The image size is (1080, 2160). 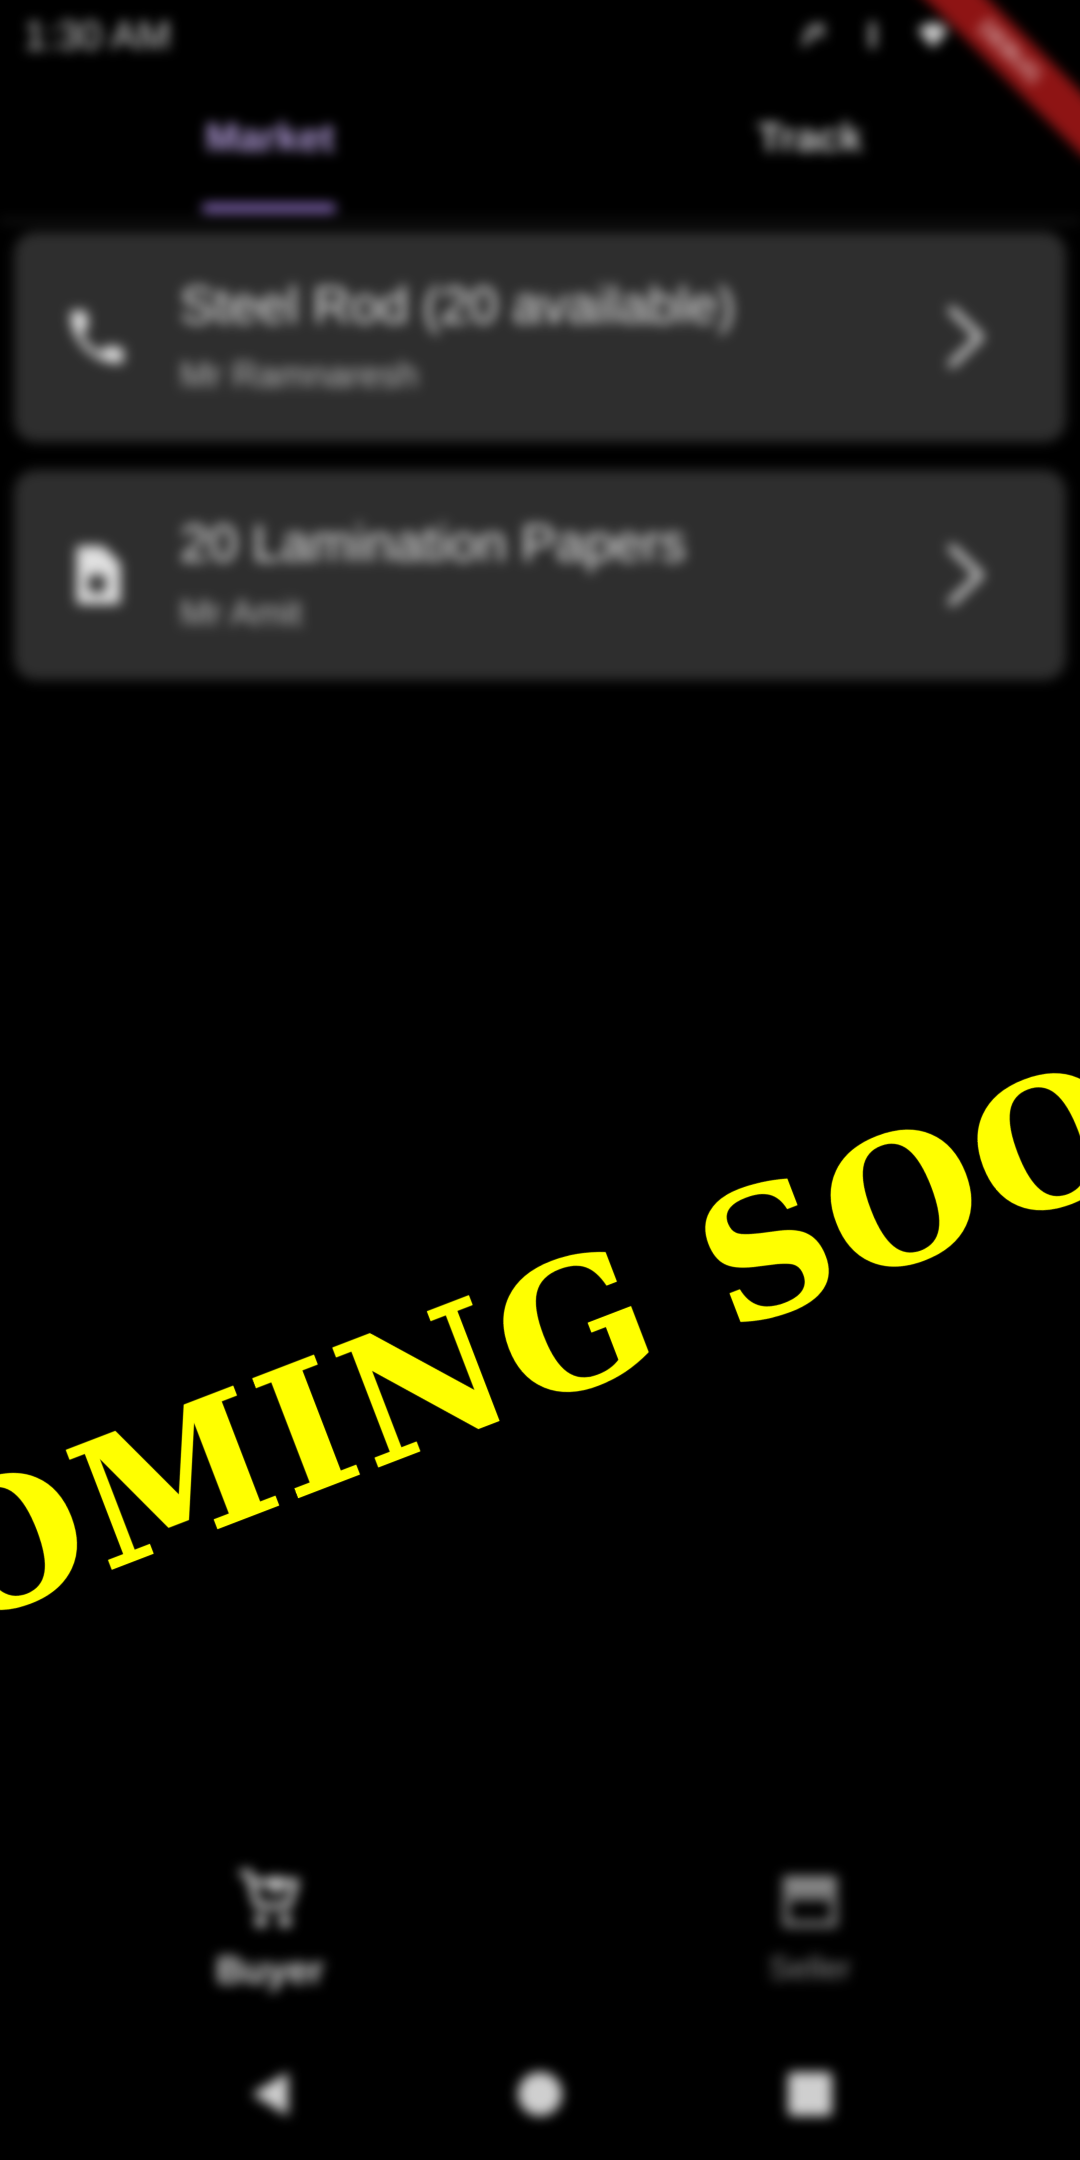 What do you see at coordinates (810, 1900) in the screenshot?
I see `store-icon` at bounding box center [810, 1900].